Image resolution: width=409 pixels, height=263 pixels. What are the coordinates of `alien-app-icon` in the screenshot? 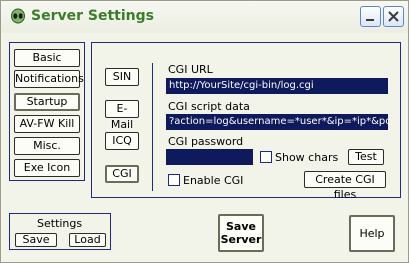 It's located at (18, 16).